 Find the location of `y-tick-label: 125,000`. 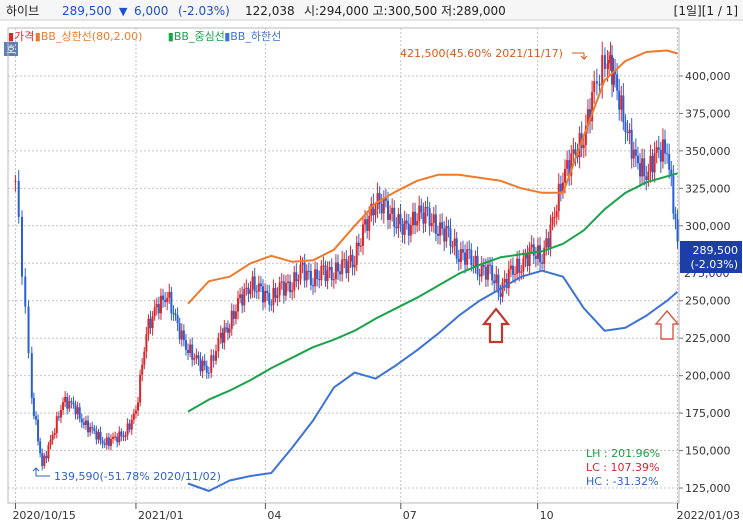

y-tick-label: 125,000 is located at coordinates (708, 488).